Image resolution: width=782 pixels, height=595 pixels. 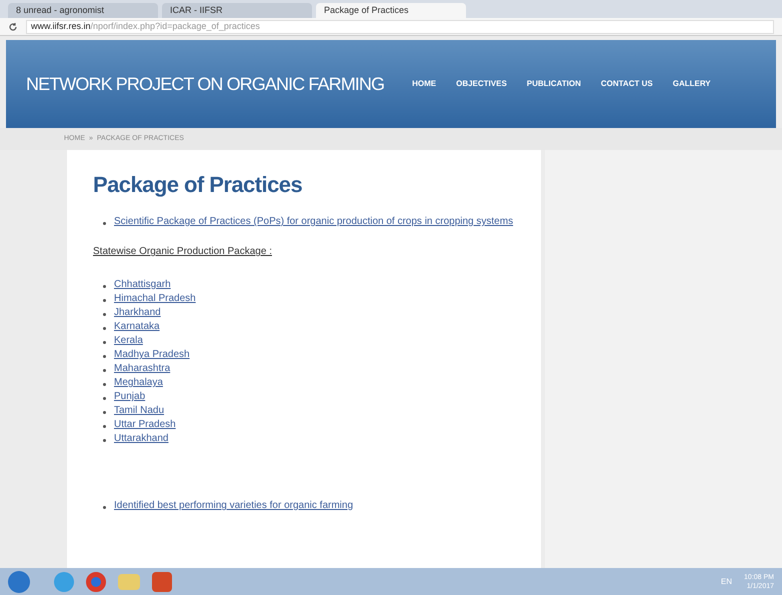 I want to click on reload-icon, so click(x=13, y=27).